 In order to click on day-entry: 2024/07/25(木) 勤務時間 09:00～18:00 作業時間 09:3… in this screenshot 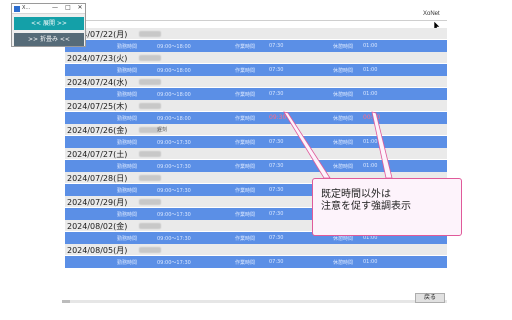, I will do `click(256, 112)`.